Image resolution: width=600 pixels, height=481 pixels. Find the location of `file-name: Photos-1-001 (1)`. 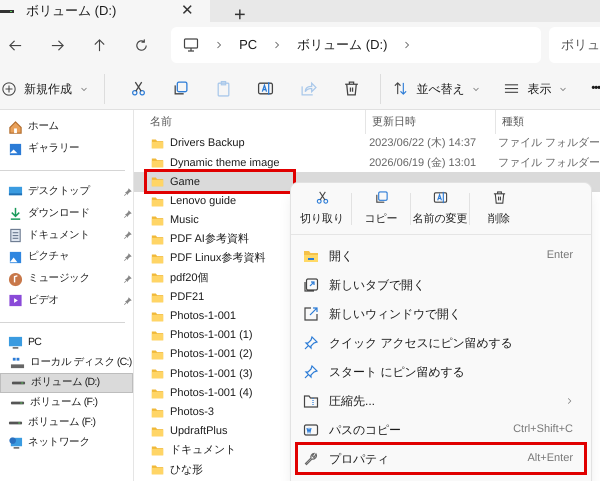

file-name: Photos-1-001 (1) is located at coordinates (211, 336).